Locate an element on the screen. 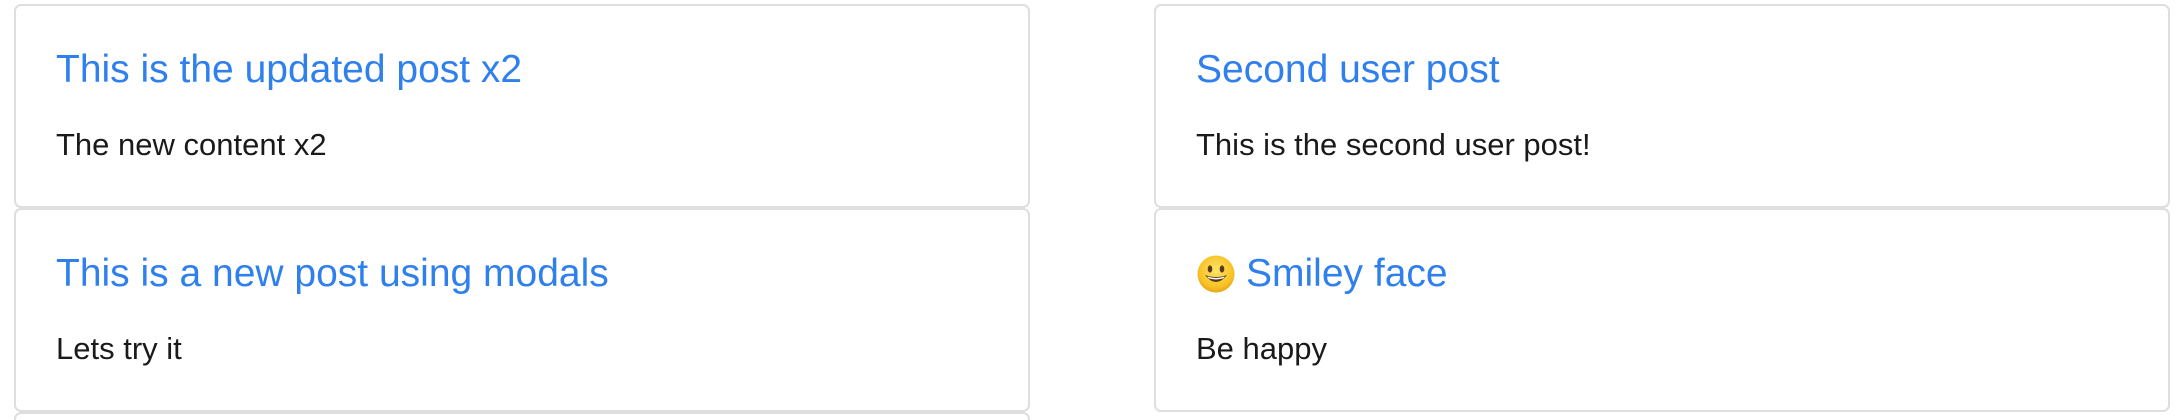 This screenshot has height=420, width=2182. post-title-link: Second user post is located at coordinates (1348, 70).